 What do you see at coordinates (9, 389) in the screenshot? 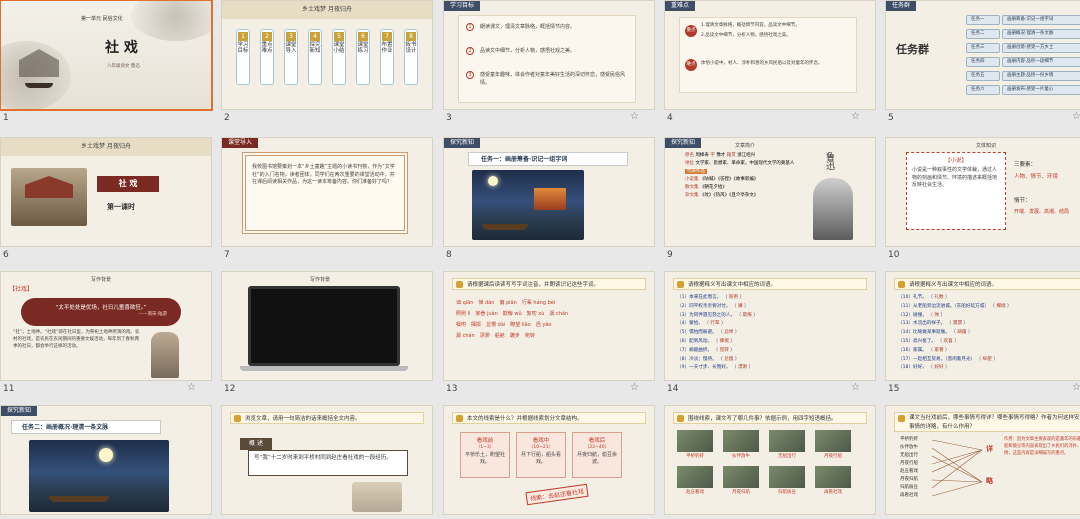
I see `slide-number: 11` at bounding box center [9, 389].